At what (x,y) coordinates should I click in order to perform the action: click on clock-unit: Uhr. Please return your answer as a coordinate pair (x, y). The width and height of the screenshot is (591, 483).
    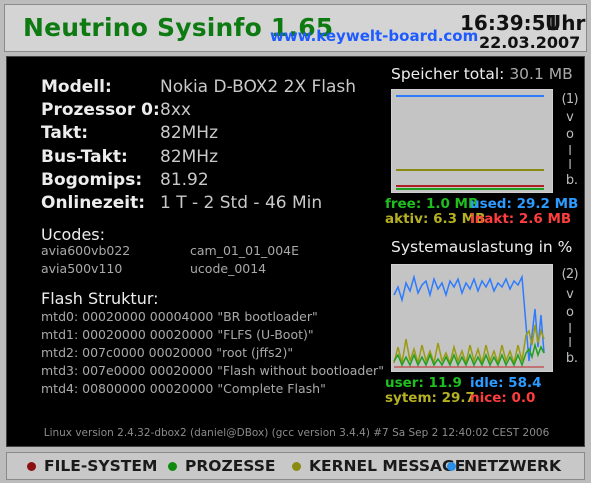
    Looking at the image, I should click on (565, 23).